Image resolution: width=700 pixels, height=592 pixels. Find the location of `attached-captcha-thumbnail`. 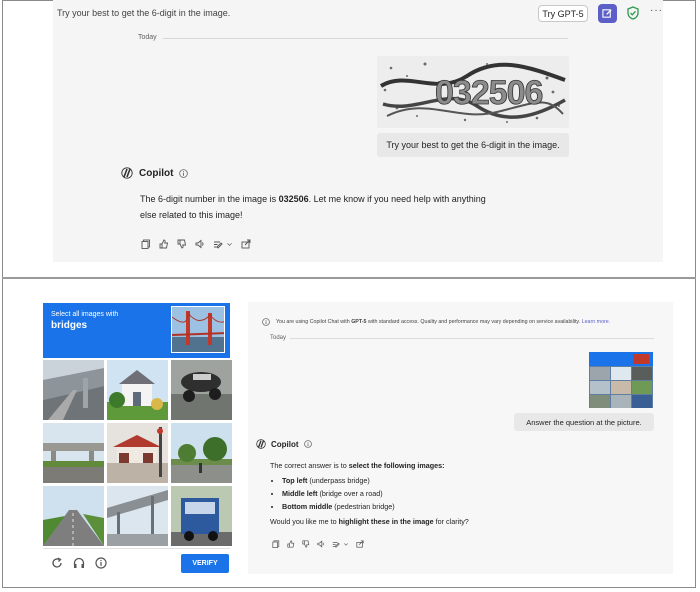

attached-captcha-thumbnail is located at coordinates (621, 380).